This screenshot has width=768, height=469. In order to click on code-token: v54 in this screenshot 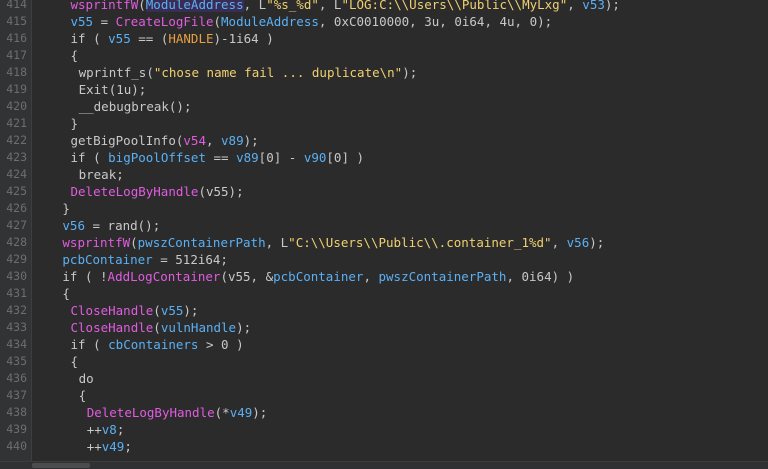, I will do `click(194, 140)`.